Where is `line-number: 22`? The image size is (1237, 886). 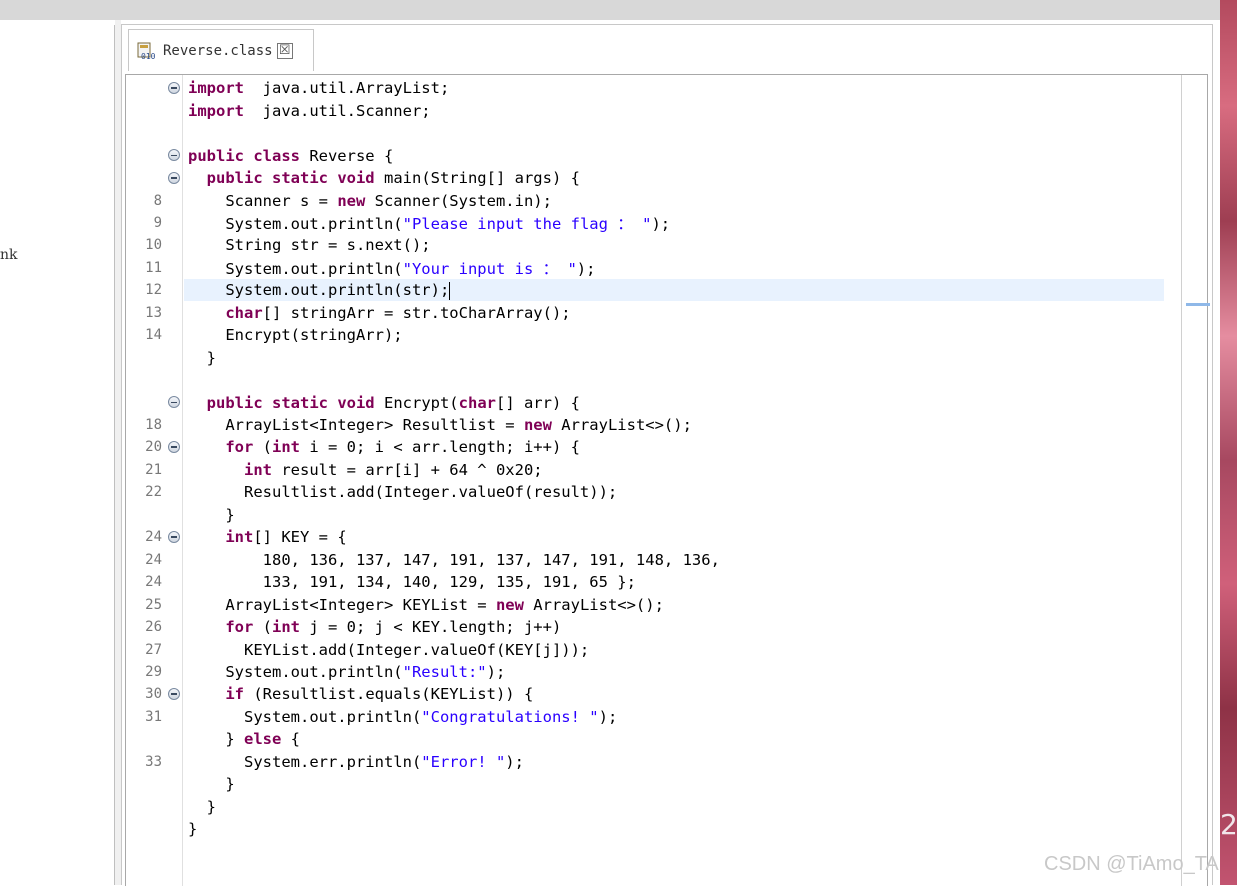 line-number: 22 is located at coordinates (153, 492).